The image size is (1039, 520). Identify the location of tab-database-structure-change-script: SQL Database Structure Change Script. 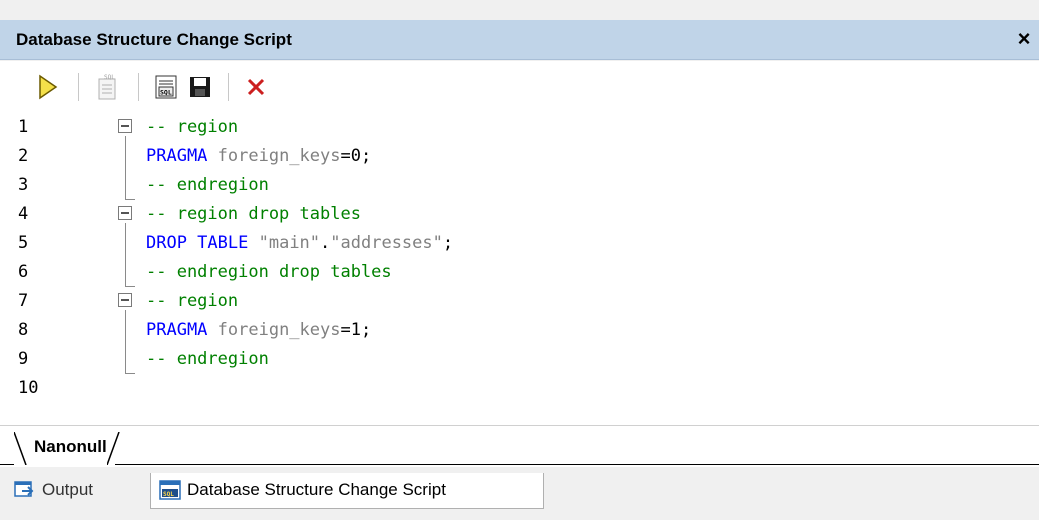
(347, 491).